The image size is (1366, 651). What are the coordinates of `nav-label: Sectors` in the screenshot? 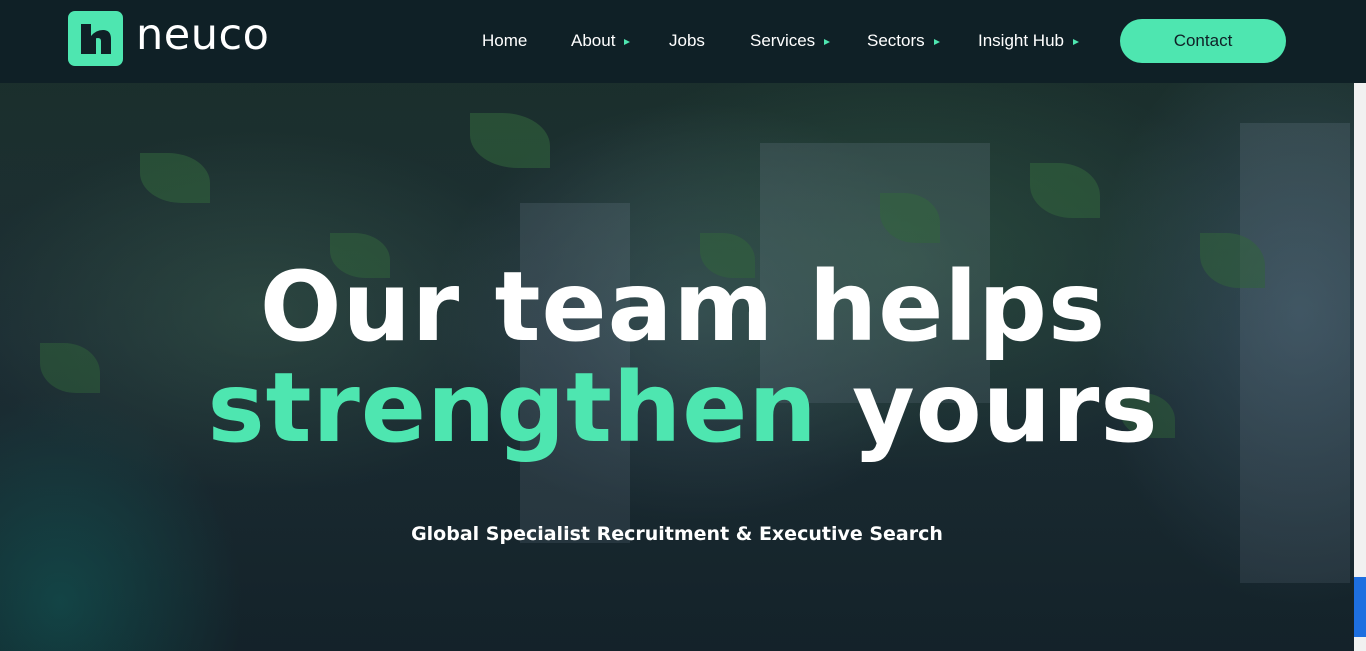 It's located at (896, 40).